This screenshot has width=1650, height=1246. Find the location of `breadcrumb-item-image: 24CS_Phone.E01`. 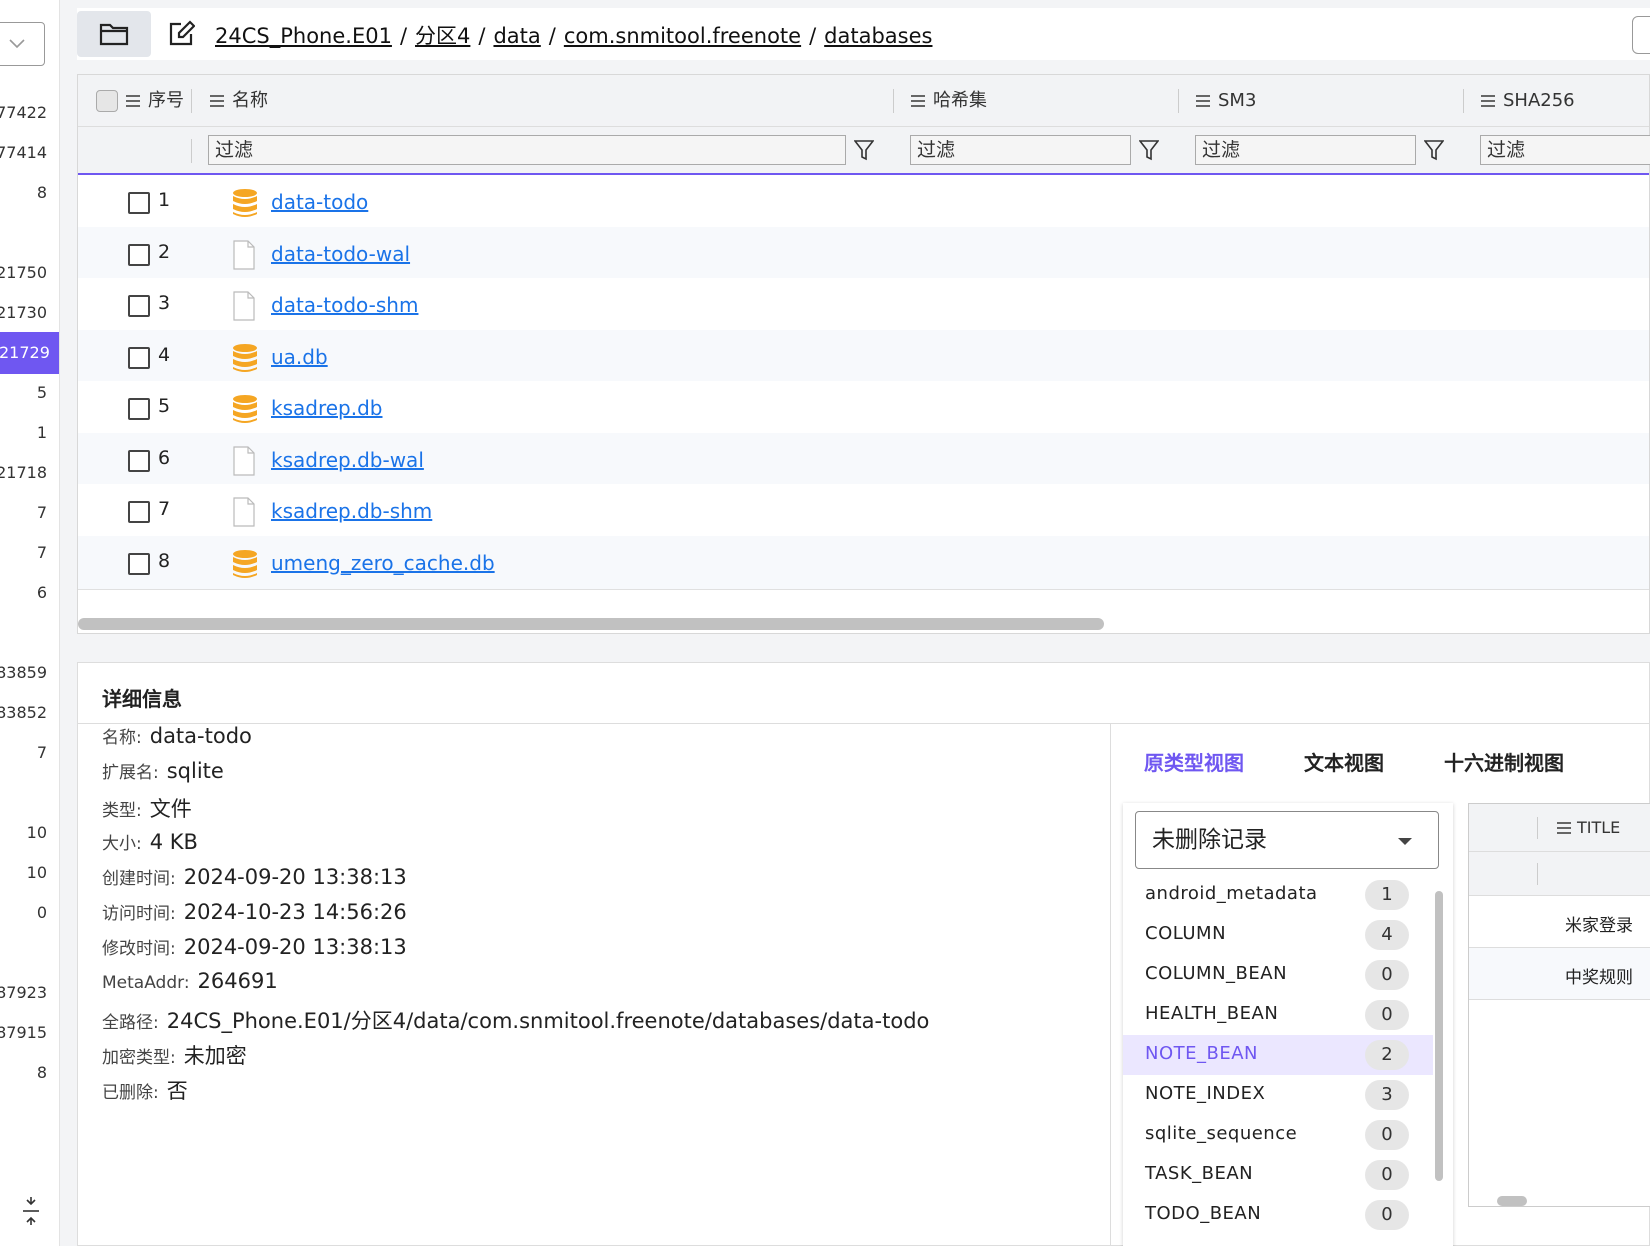

breadcrumb-item-image: 24CS_Phone.E01 is located at coordinates (303, 36).